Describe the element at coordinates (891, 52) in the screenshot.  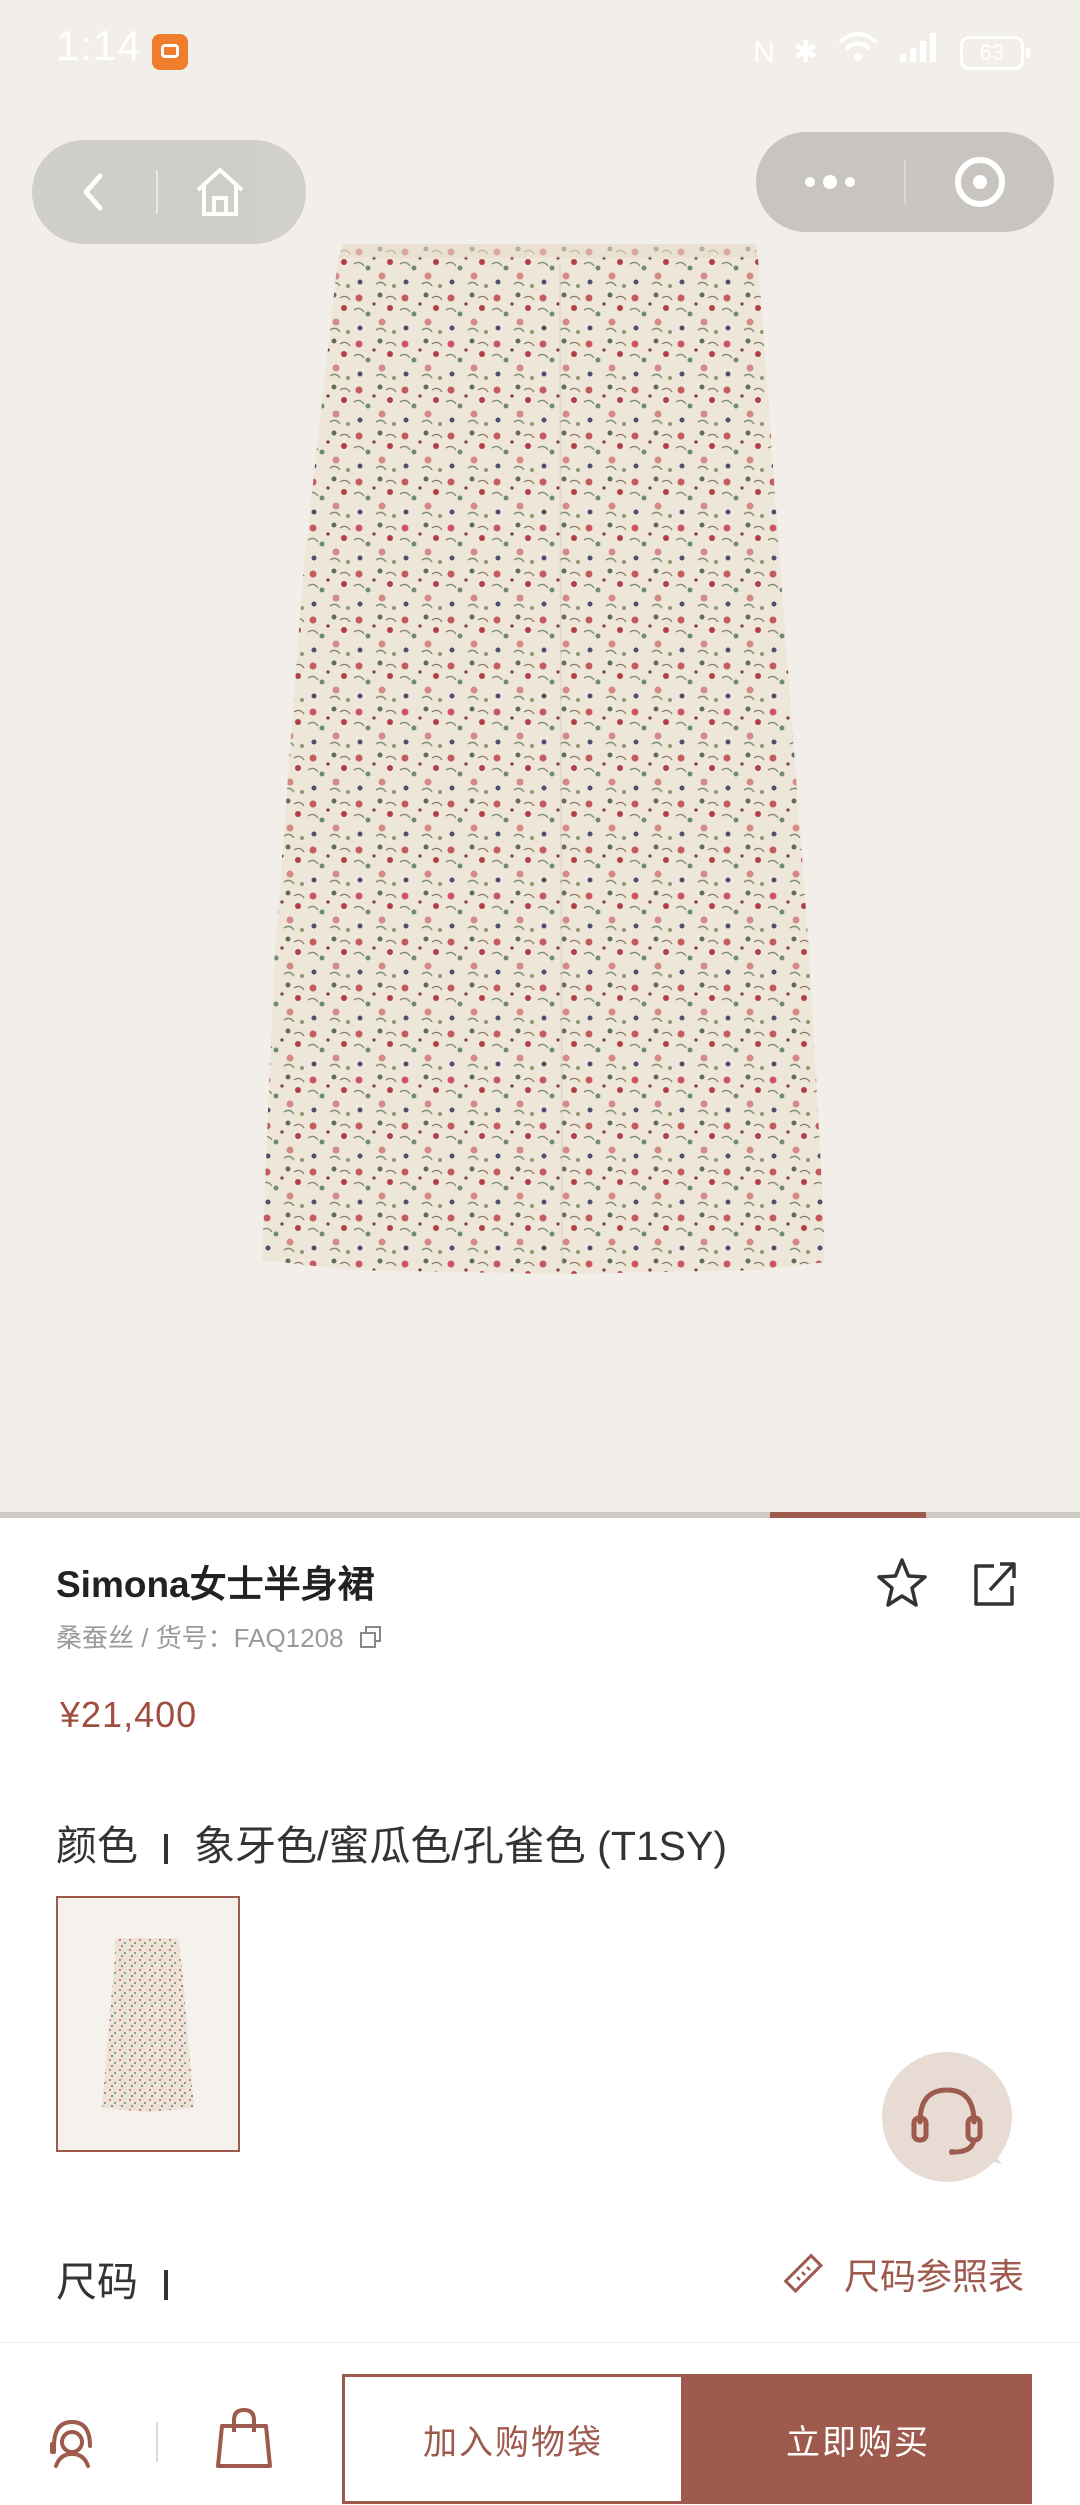
I see `status-icons: N ✱ 63` at that location.